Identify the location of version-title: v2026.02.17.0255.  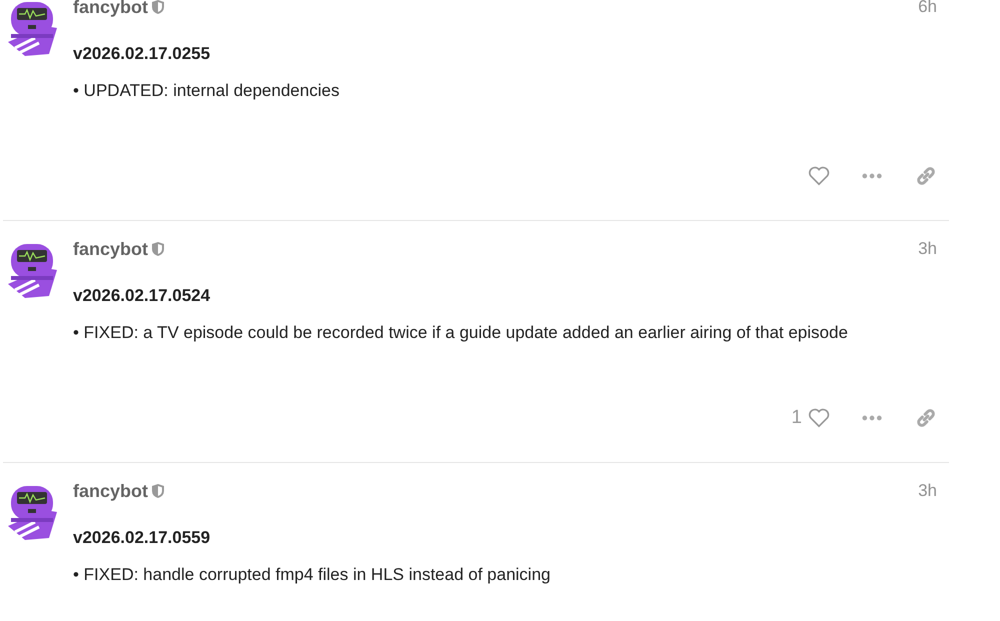
(142, 54).